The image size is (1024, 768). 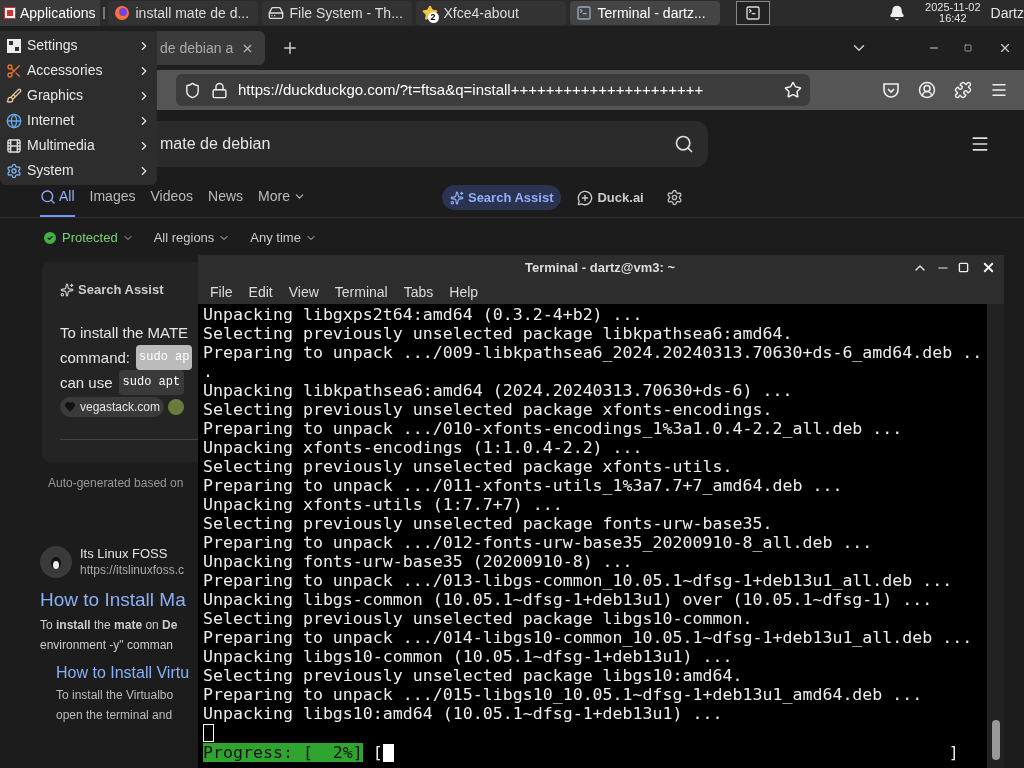 What do you see at coordinates (501, 197) in the screenshot?
I see `search-assist-button: Search Assist` at bounding box center [501, 197].